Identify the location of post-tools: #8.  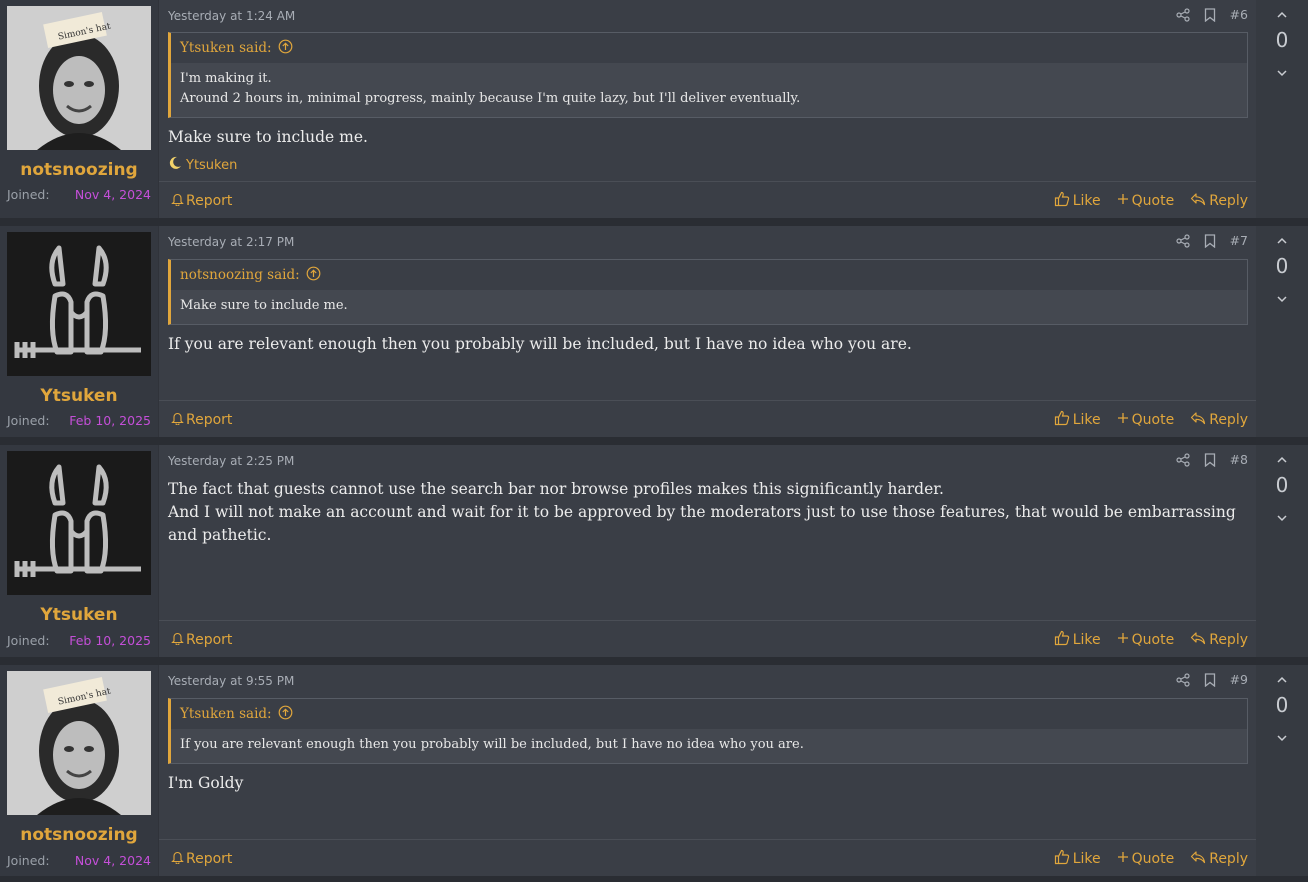
(1211, 459).